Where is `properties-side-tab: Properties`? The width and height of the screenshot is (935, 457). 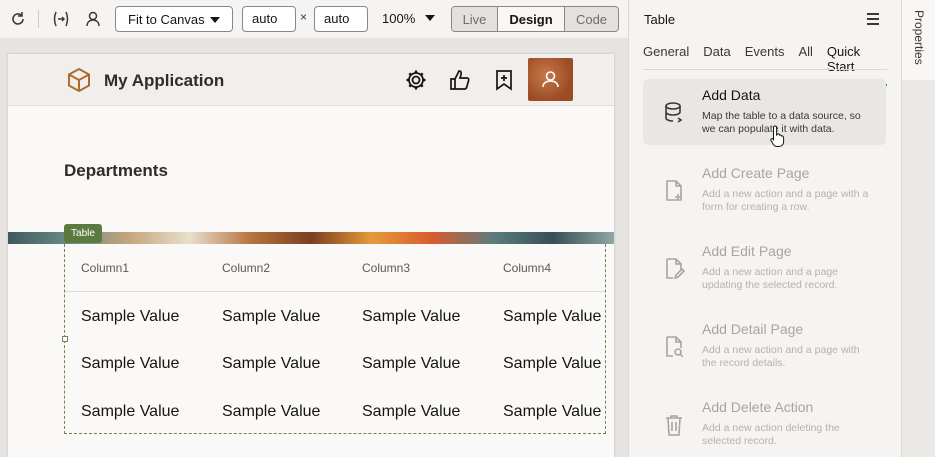 properties-side-tab: Properties is located at coordinates (918, 40).